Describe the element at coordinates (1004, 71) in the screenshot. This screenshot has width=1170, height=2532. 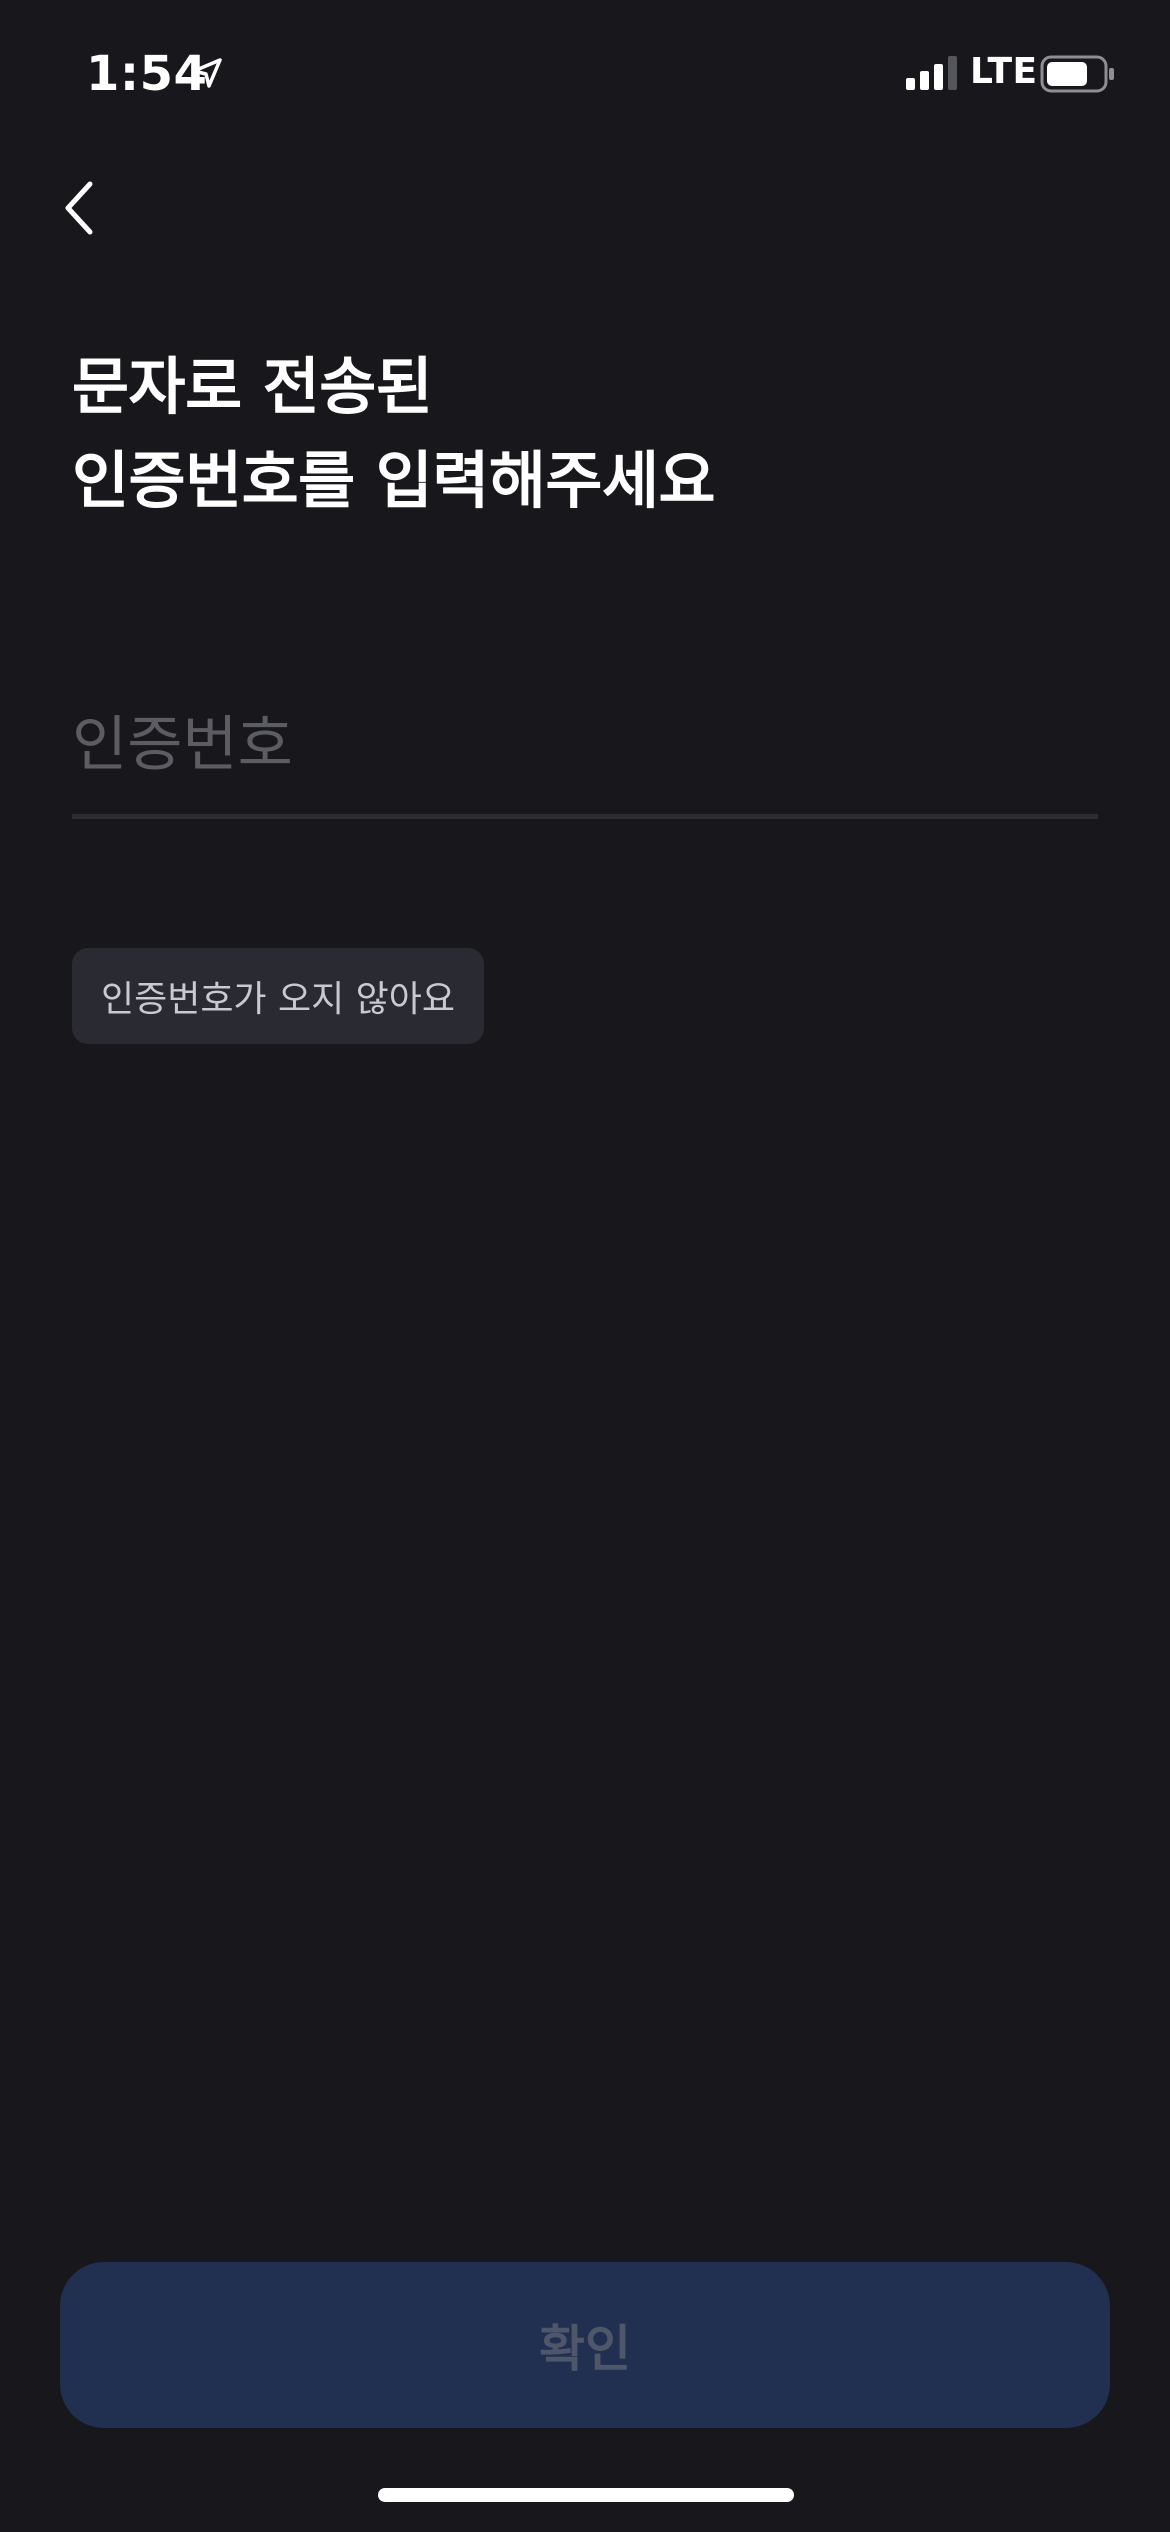
I see `network-type-label: LTE` at that location.